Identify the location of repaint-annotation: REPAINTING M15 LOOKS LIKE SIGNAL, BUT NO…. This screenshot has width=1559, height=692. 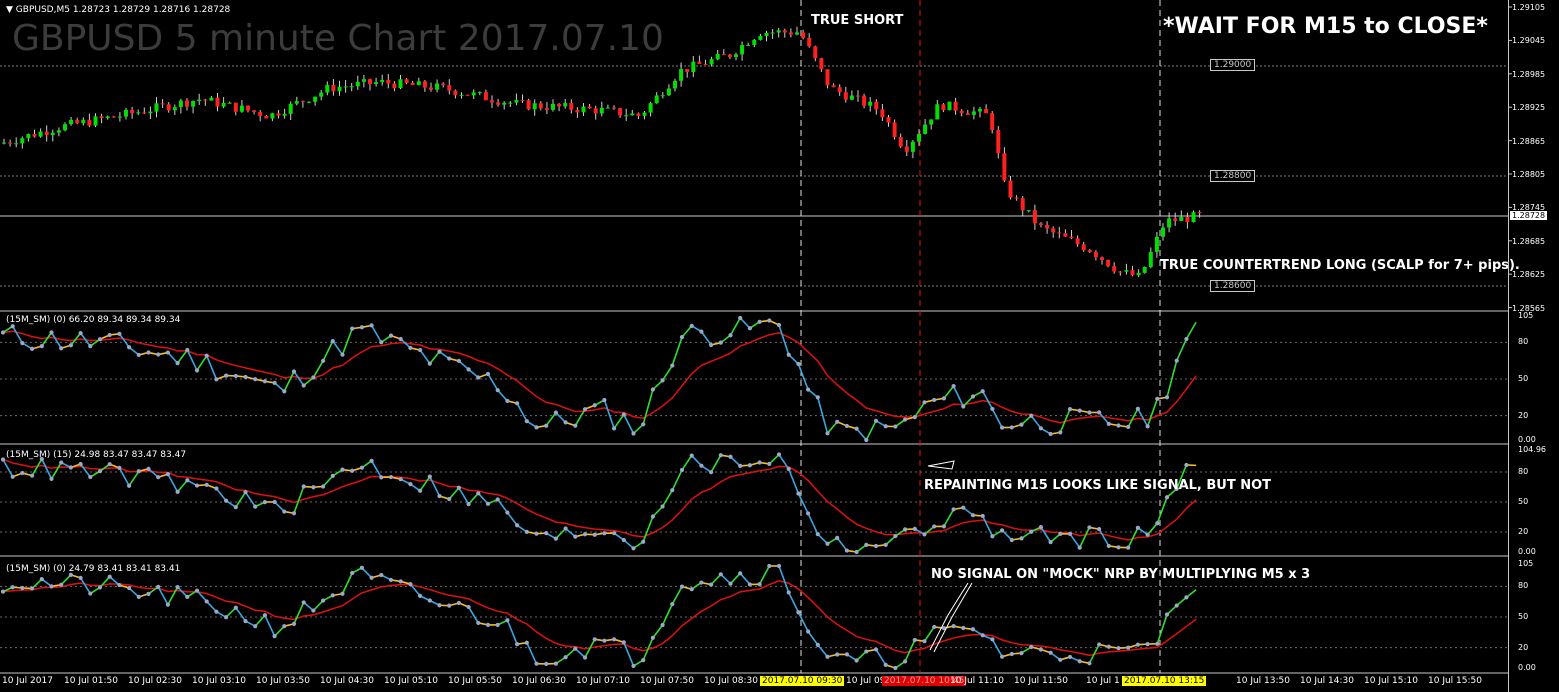
(1098, 485).